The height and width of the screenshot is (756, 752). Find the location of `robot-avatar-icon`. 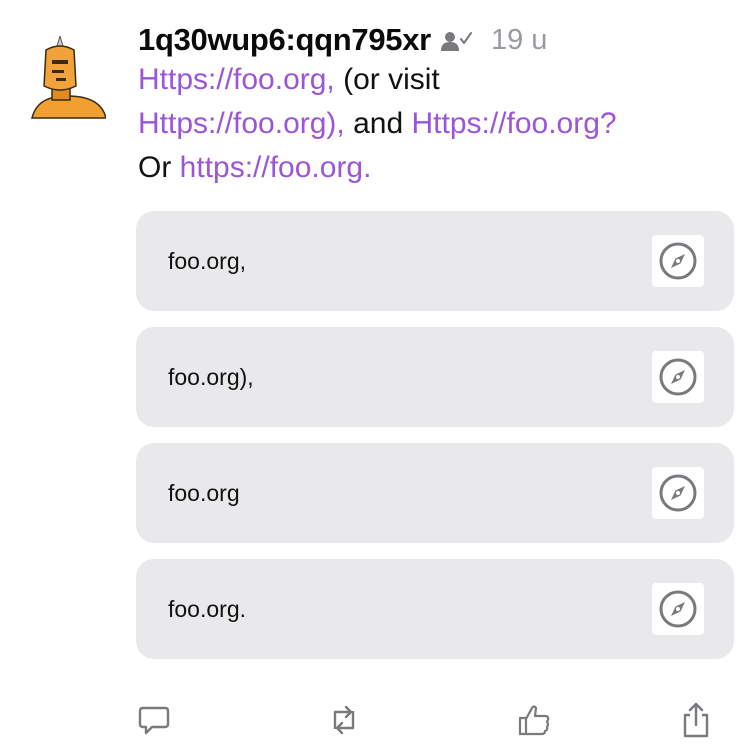

robot-avatar-icon is located at coordinates (69, 76).